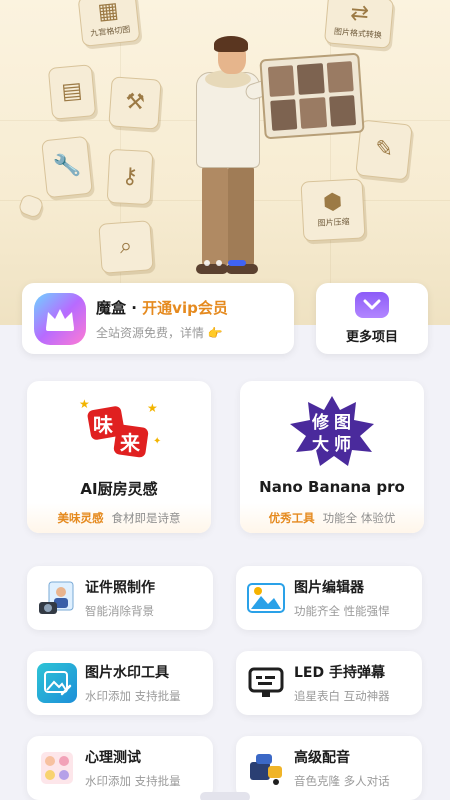 This screenshot has width=450, height=800. What do you see at coordinates (110, 31) in the screenshot?
I see `banner-tile-label: 九宫格切图` at bounding box center [110, 31].